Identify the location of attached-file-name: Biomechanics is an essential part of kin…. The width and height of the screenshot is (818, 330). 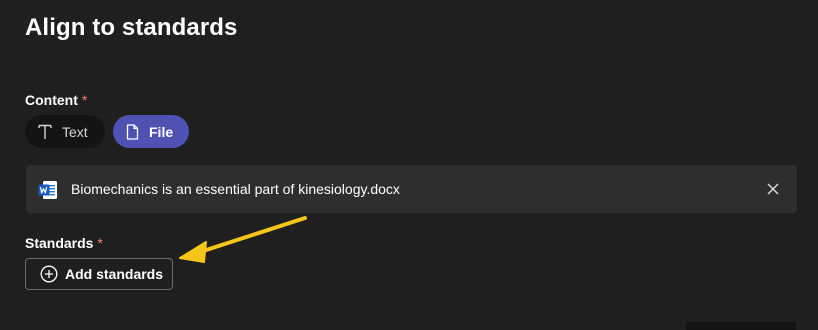
(235, 189).